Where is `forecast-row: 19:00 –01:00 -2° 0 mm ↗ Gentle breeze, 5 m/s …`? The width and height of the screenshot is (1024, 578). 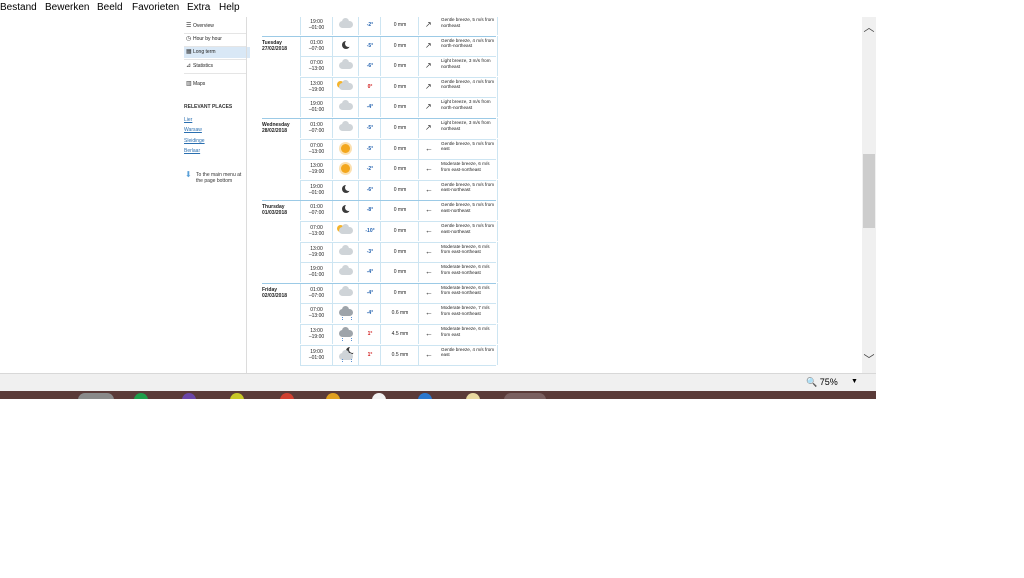 forecast-row: 19:00 –01:00 -2° 0 mm ↗ Gentle breeze, 5 m/s … is located at coordinates (380, 26).